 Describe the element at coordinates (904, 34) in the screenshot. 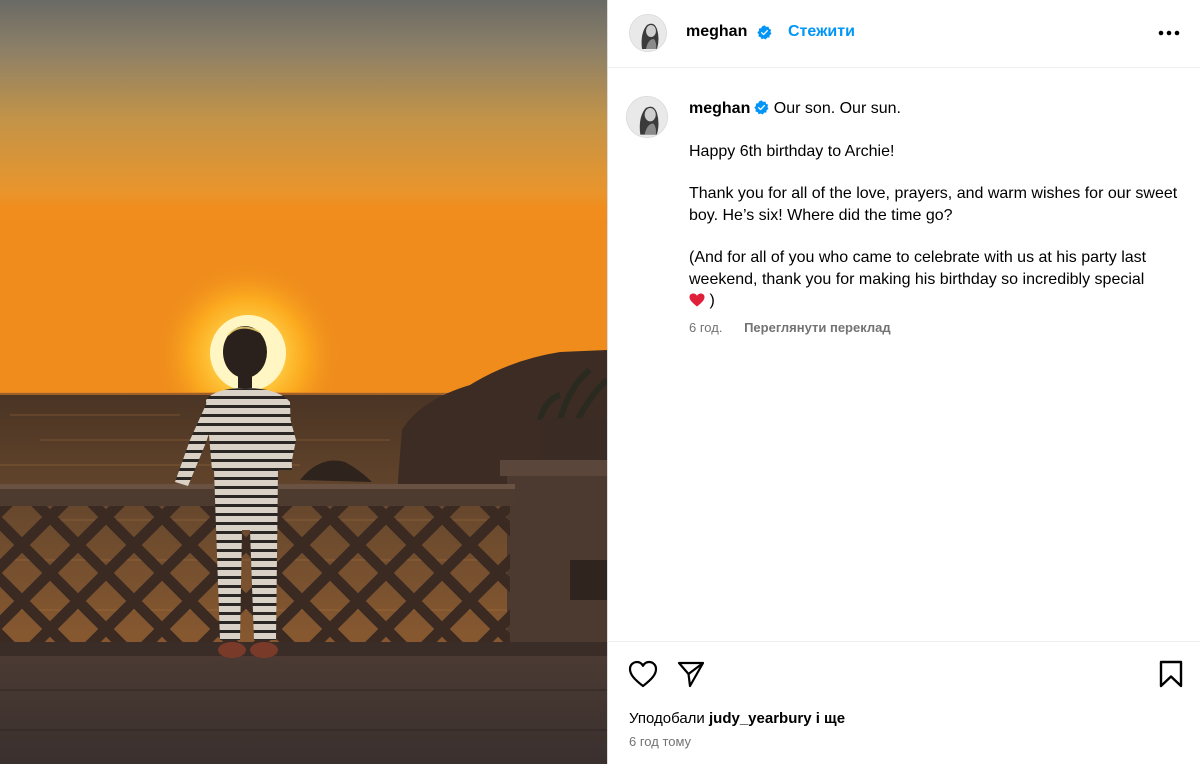

I see `post-header: meghan Стежити` at that location.